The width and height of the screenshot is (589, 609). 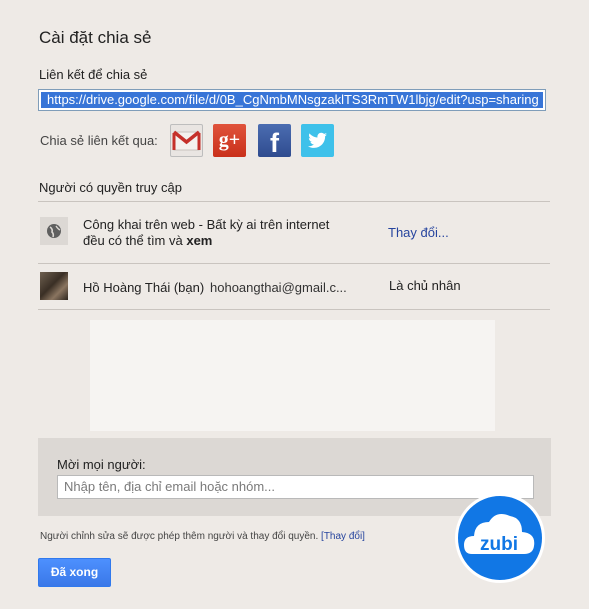 What do you see at coordinates (54, 231) in the screenshot?
I see `globe-icon` at bounding box center [54, 231].